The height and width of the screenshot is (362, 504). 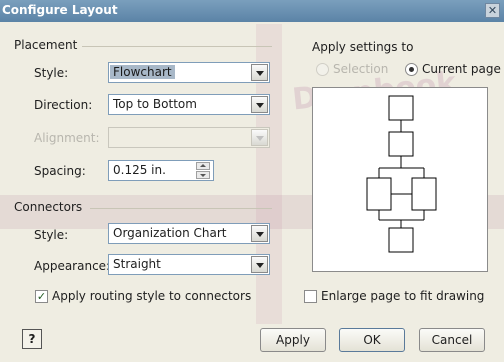 I want to click on apply-button: Apply, so click(x=293, y=340).